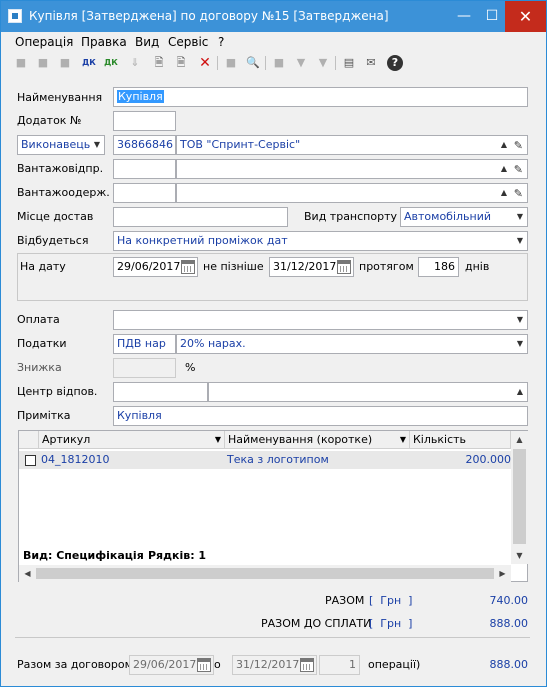 This screenshot has height=687, width=547. I want to click on toolbar: ■ ■ ■ ДК ДК ⇓ 🗎 🗎 ✕ ■ 🔍 ■ ▼ ▼ ▤ ✉ ?, so click(273, 63).